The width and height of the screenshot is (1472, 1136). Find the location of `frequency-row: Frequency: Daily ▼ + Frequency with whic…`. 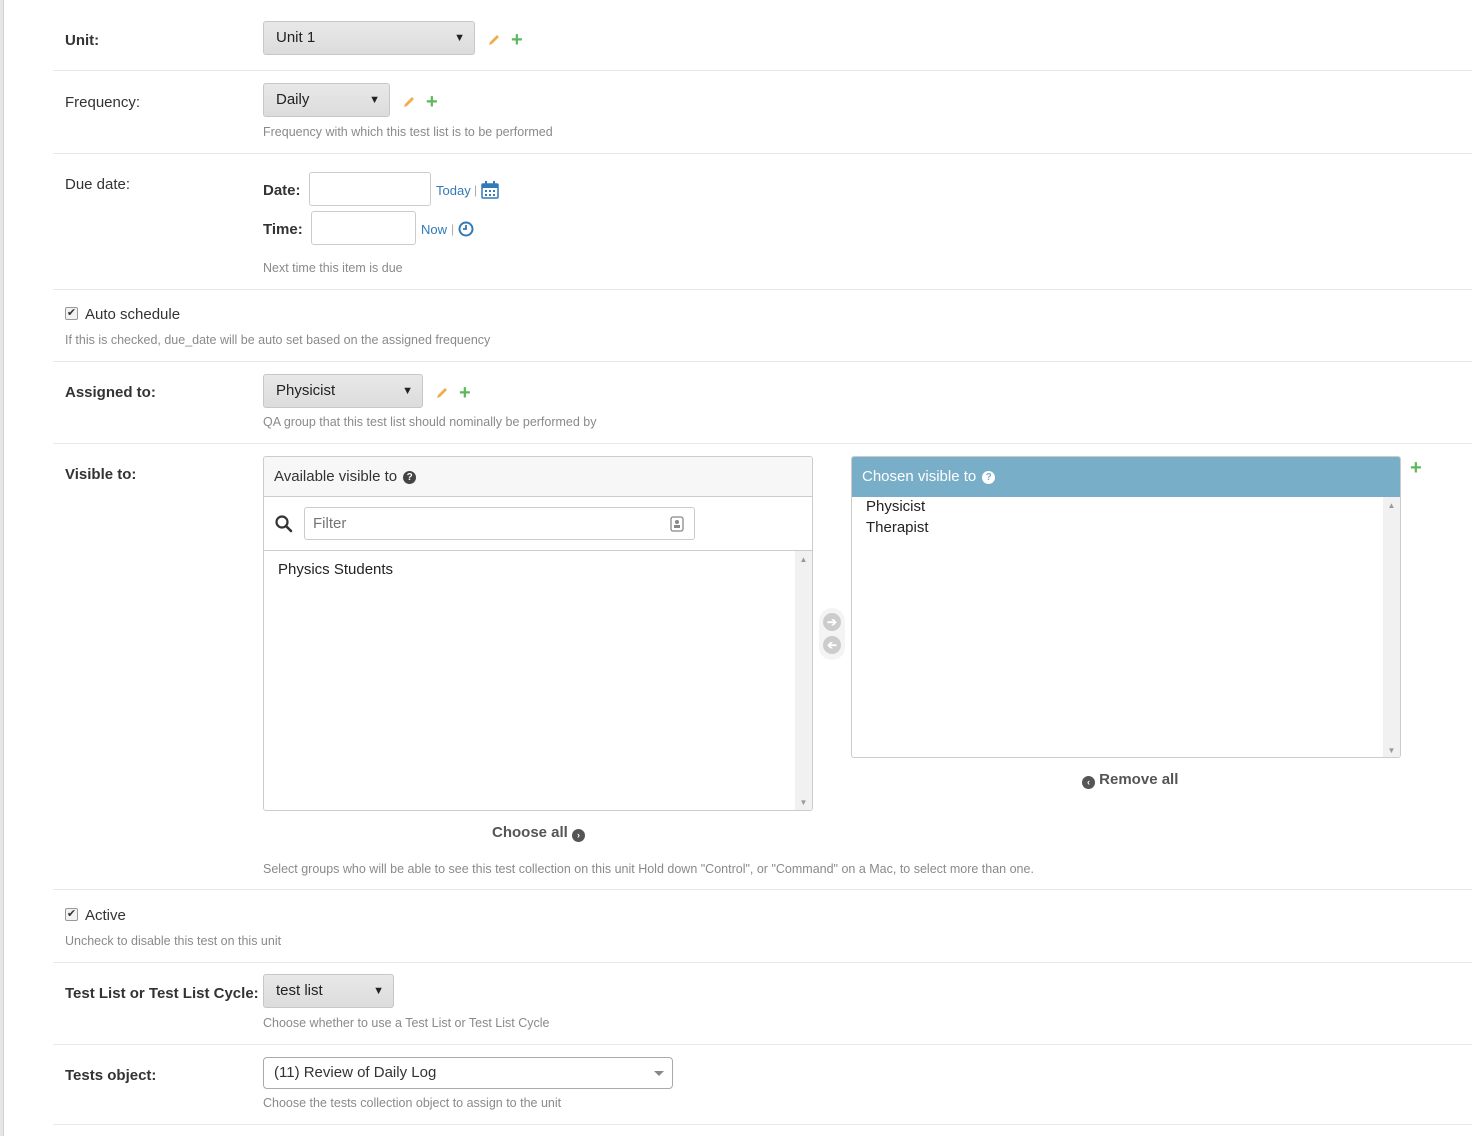

frequency-row: Frequency: Daily ▼ + Frequency with whic… is located at coordinates (762, 112).